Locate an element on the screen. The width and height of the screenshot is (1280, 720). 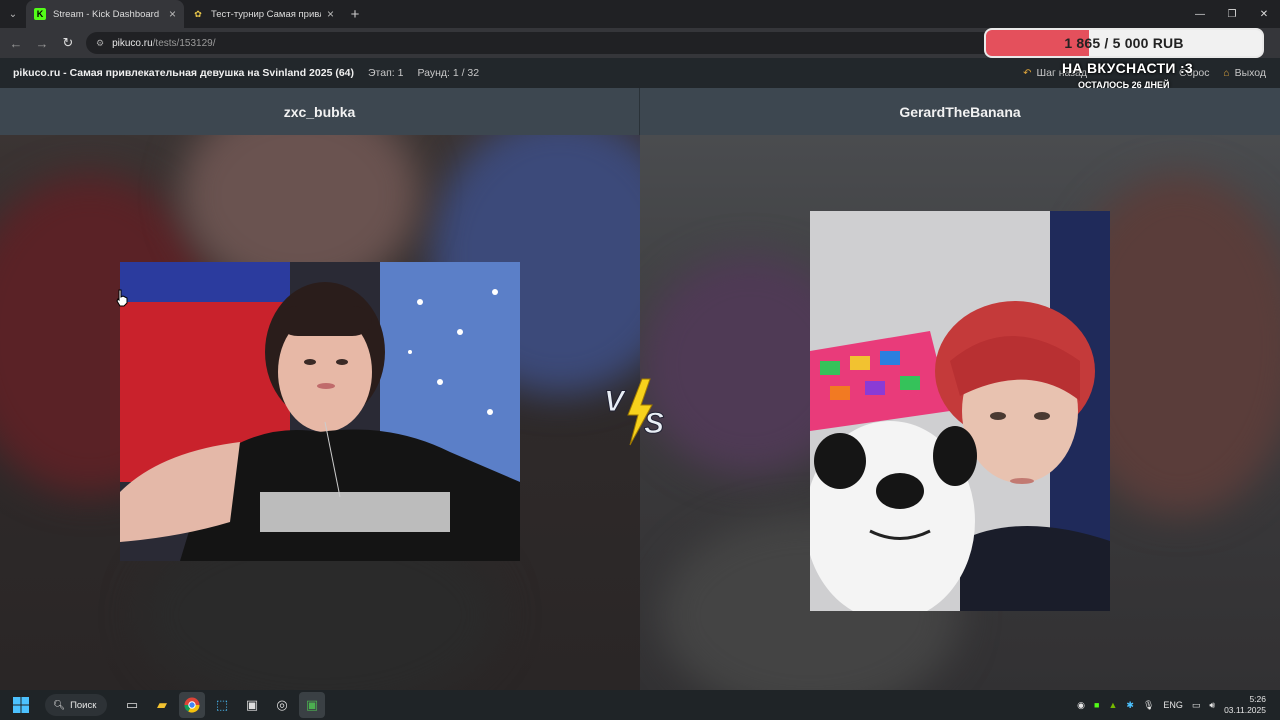
obs-icon: ◎ is located at coordinates (282, 705).